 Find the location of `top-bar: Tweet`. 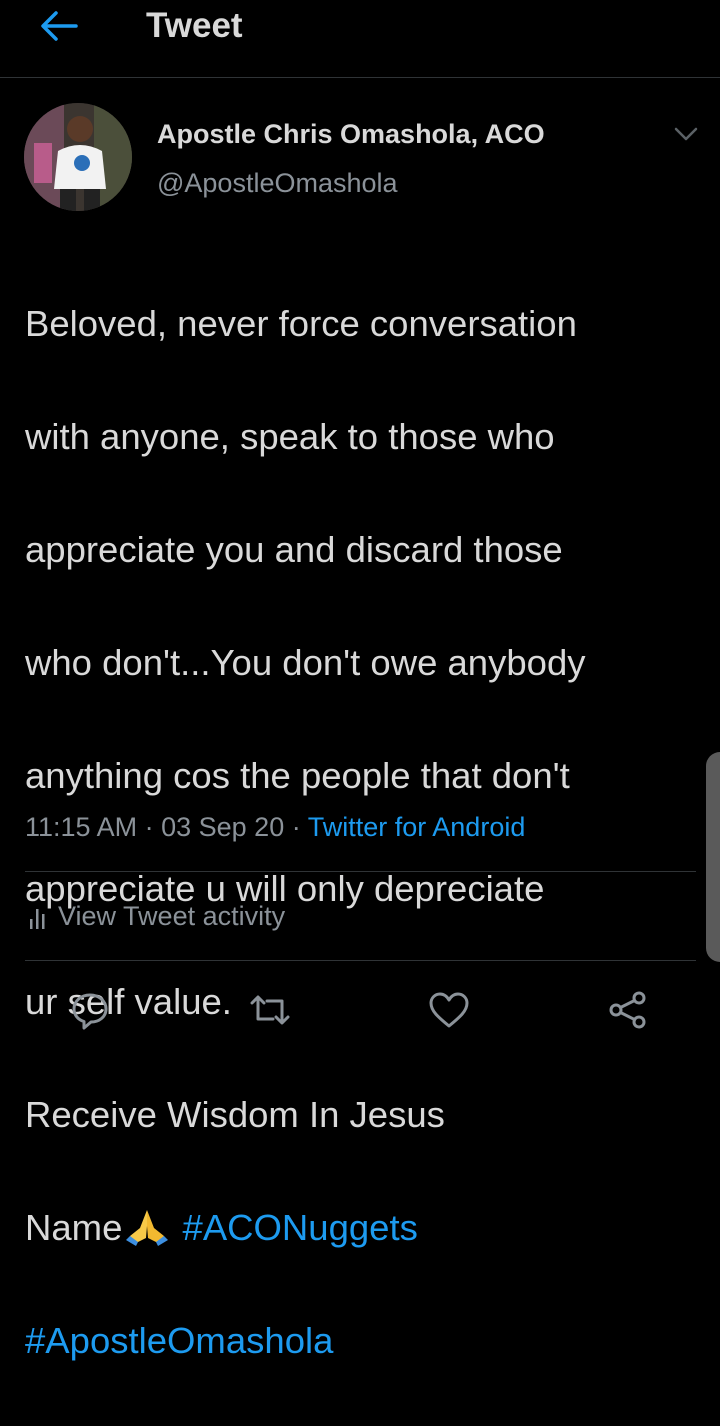

top-bar: Tweet is located at coordinates (360, 39).